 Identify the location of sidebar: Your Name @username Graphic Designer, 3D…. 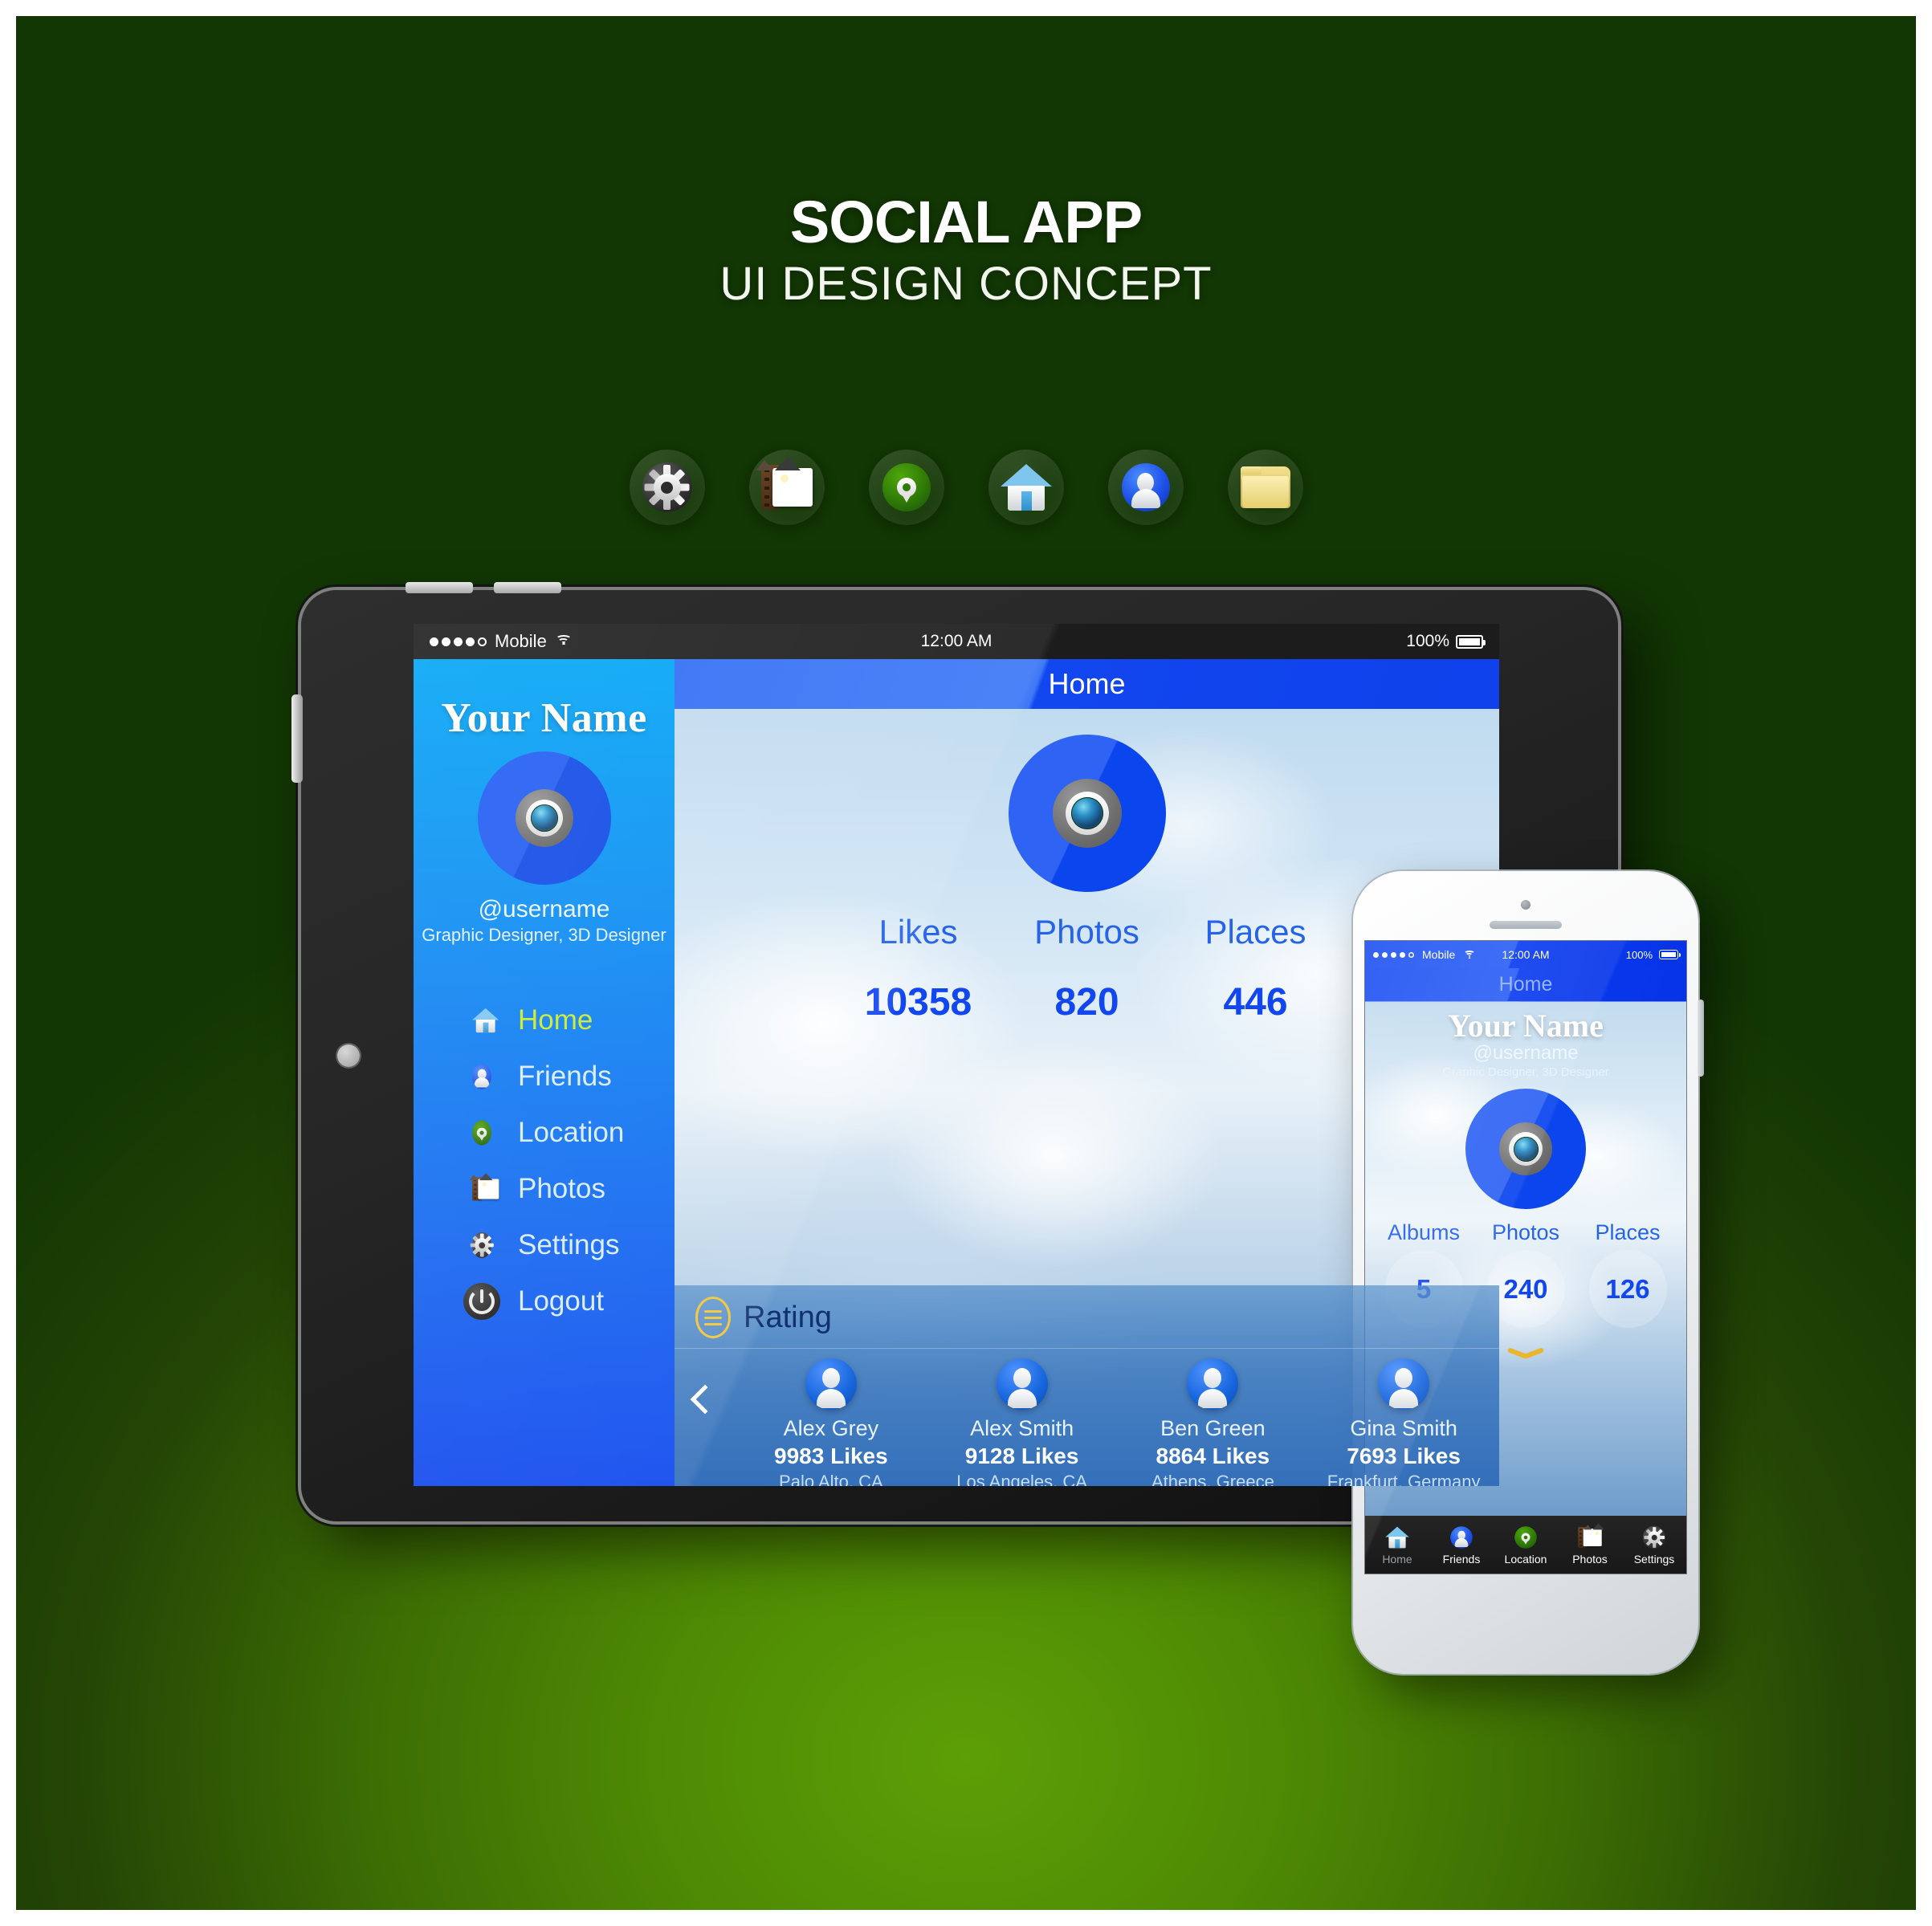
(544, 1072).